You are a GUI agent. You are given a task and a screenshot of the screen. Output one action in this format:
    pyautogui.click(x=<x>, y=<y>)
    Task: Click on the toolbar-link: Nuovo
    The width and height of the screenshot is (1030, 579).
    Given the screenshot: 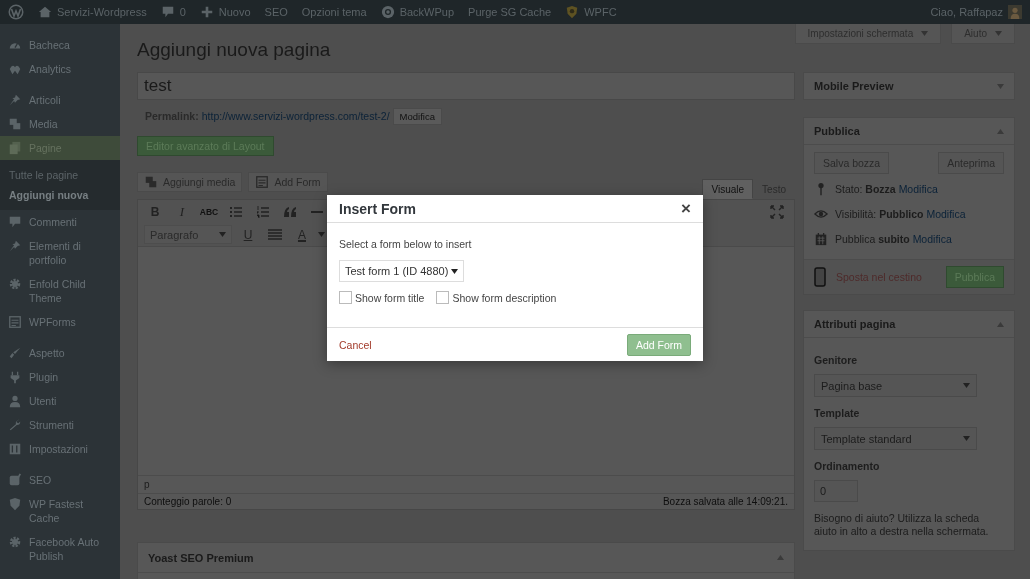 What is the action you would take?
    pyautogui.click(x=225, y=12)
    